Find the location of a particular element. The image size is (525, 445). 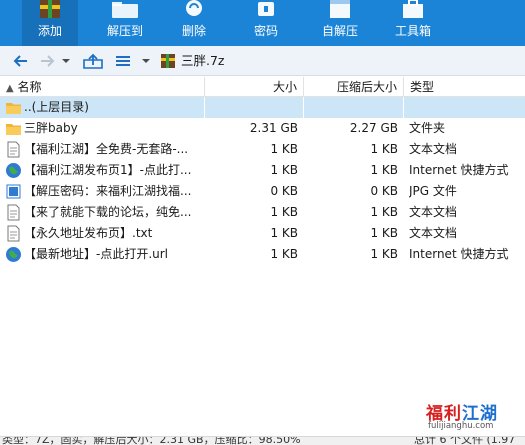

archive-file-icon is located at coordinates (168, 61).